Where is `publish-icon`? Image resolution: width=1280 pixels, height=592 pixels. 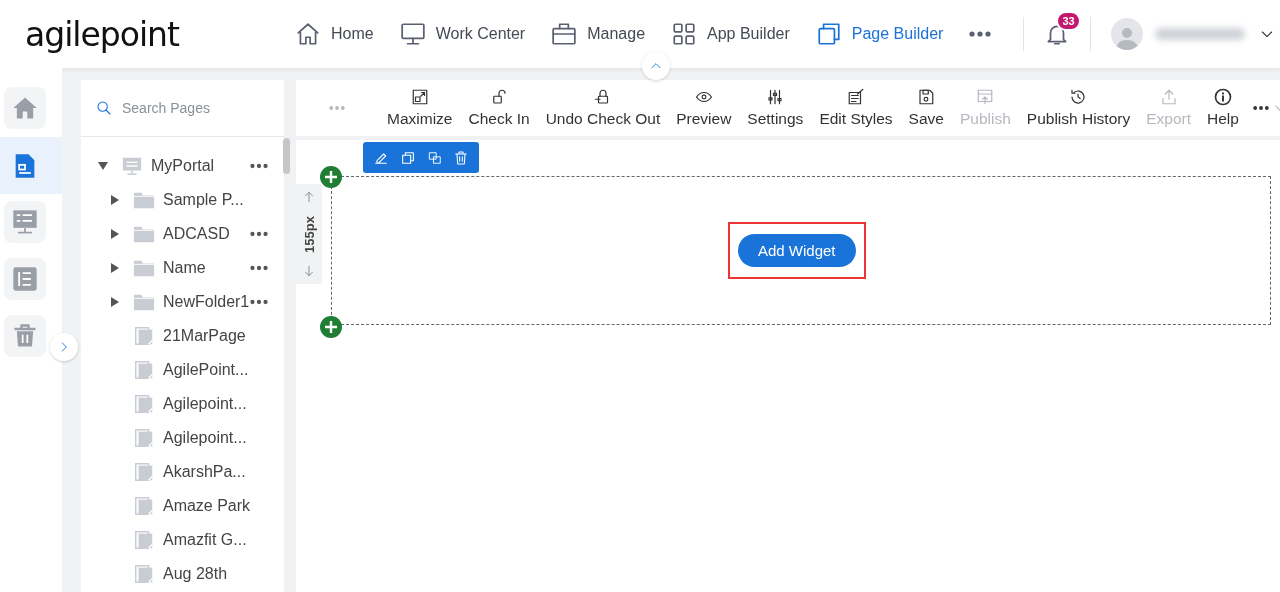
publish-icon is located at coordinates (985, 97).